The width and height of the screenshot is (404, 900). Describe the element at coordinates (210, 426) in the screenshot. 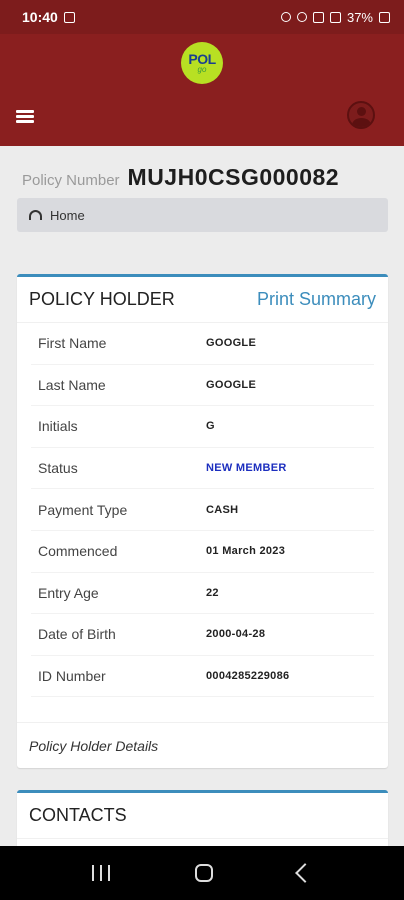

I see `row-value: G` at that location.